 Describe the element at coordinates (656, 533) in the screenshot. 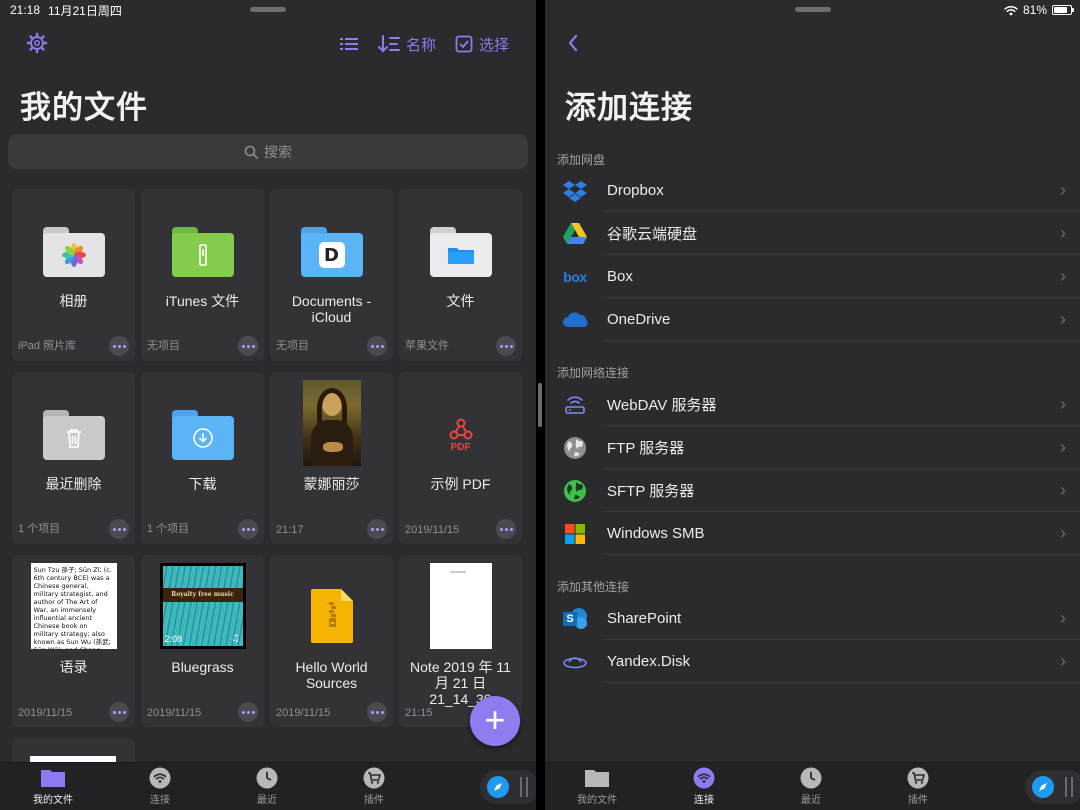

I see `row-label: Windows SMB` at that location.